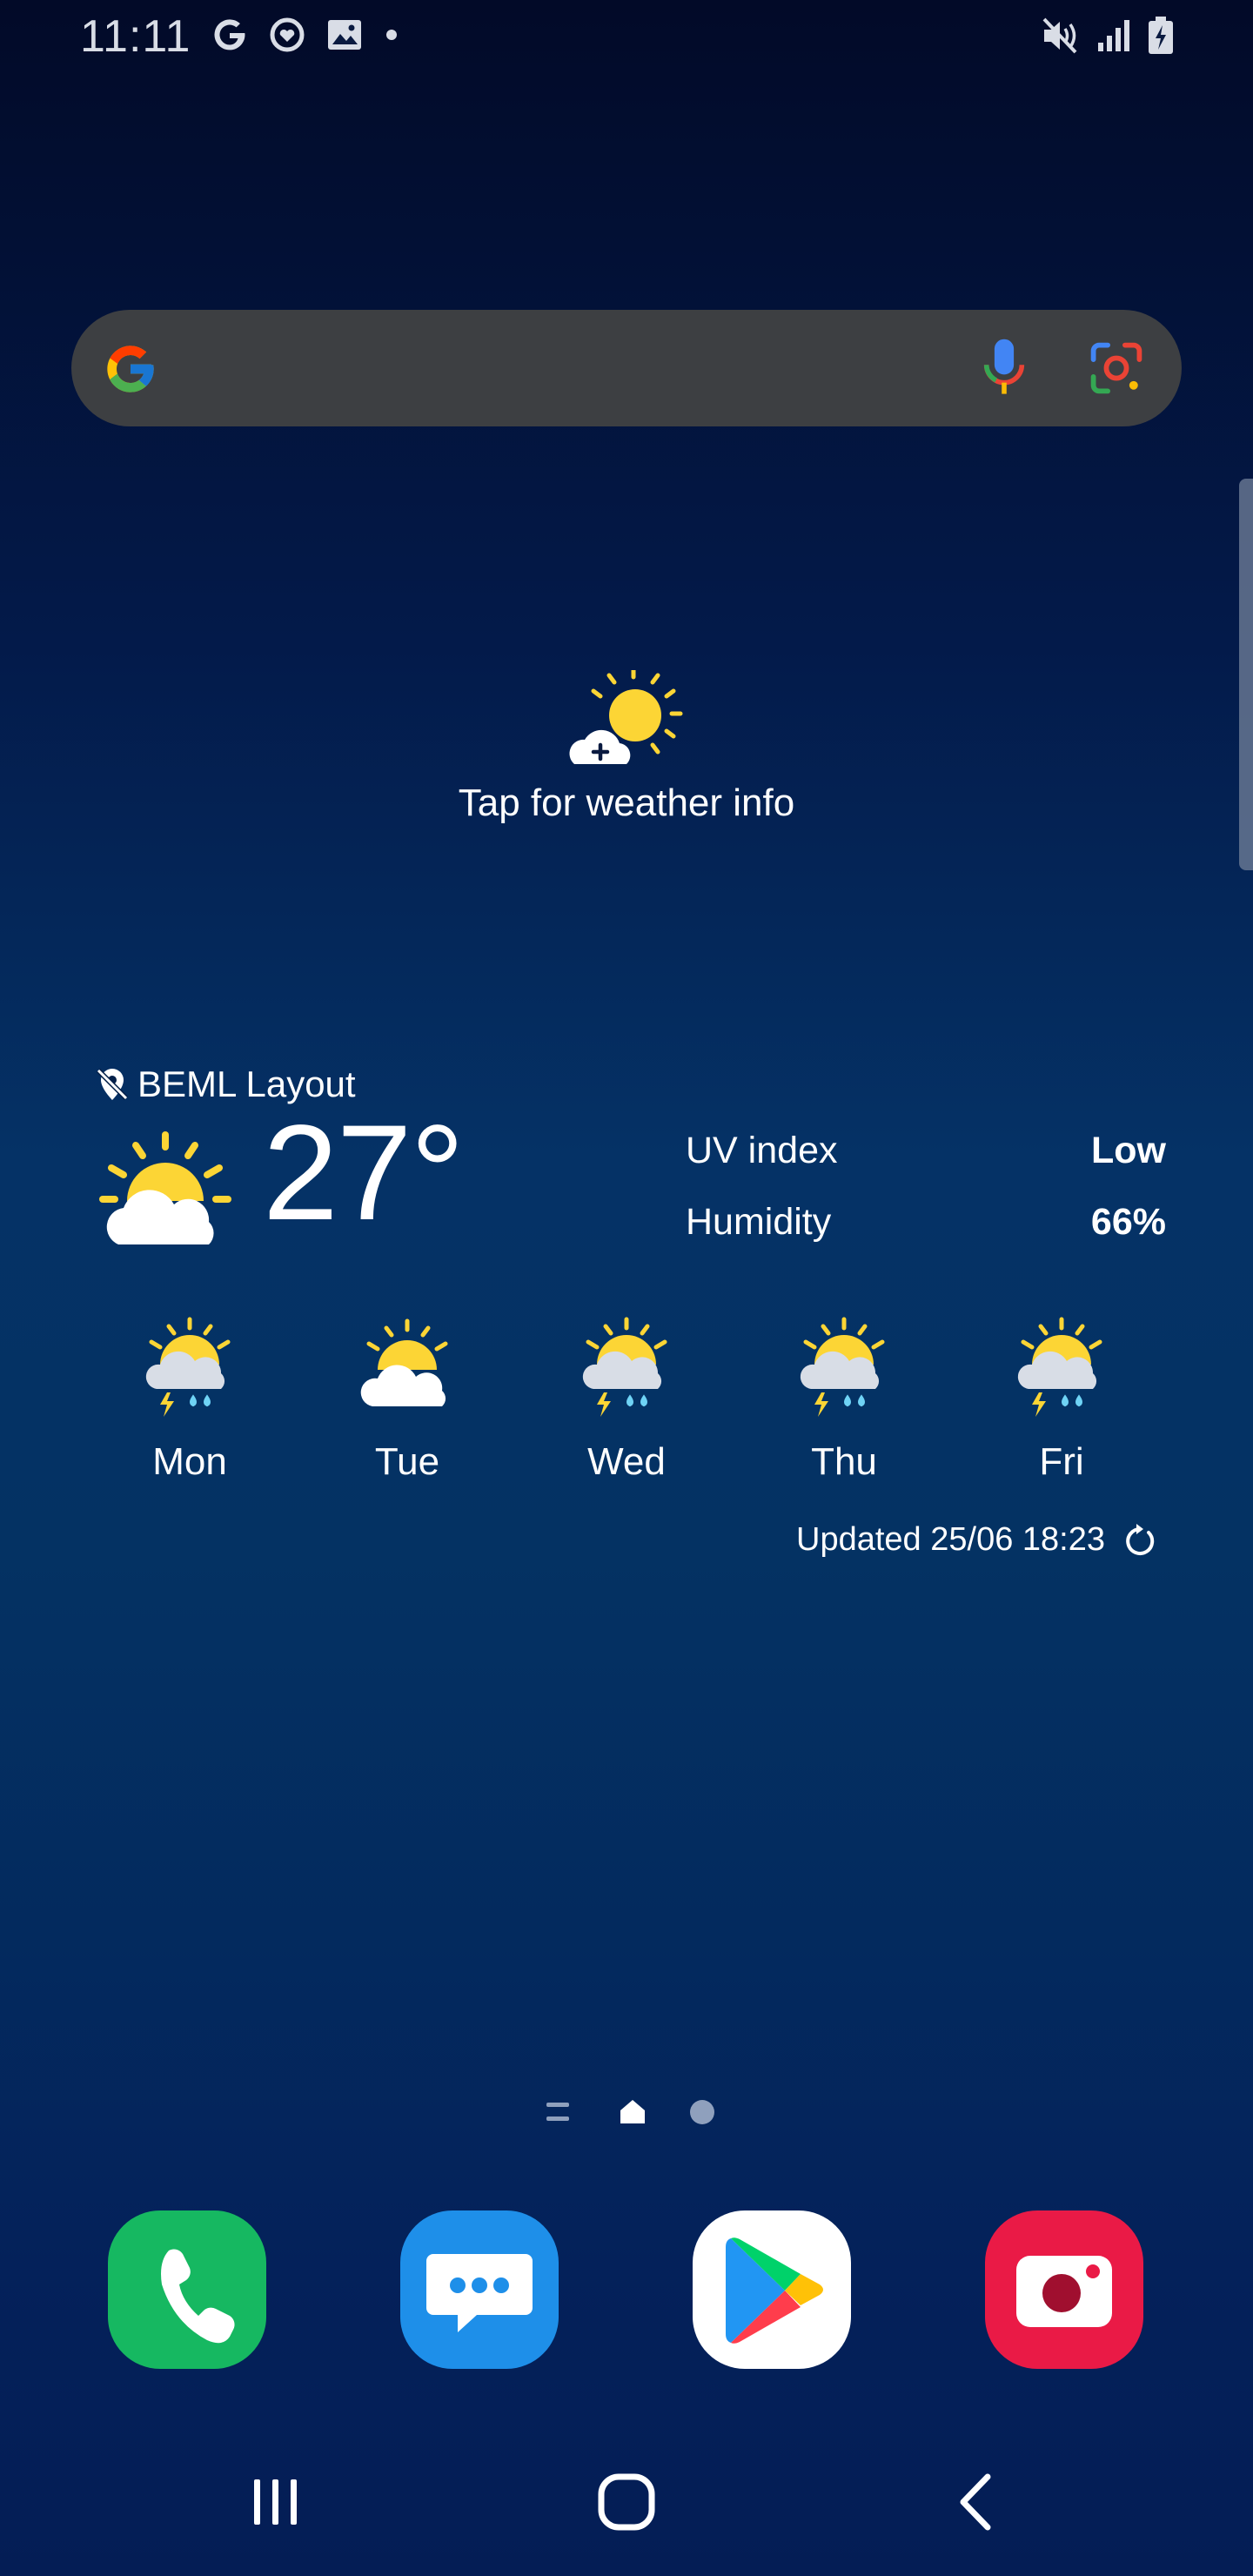 This screenshot has width=1253, height=2576. I want to click on google-logo-icon, so click(130, 368).